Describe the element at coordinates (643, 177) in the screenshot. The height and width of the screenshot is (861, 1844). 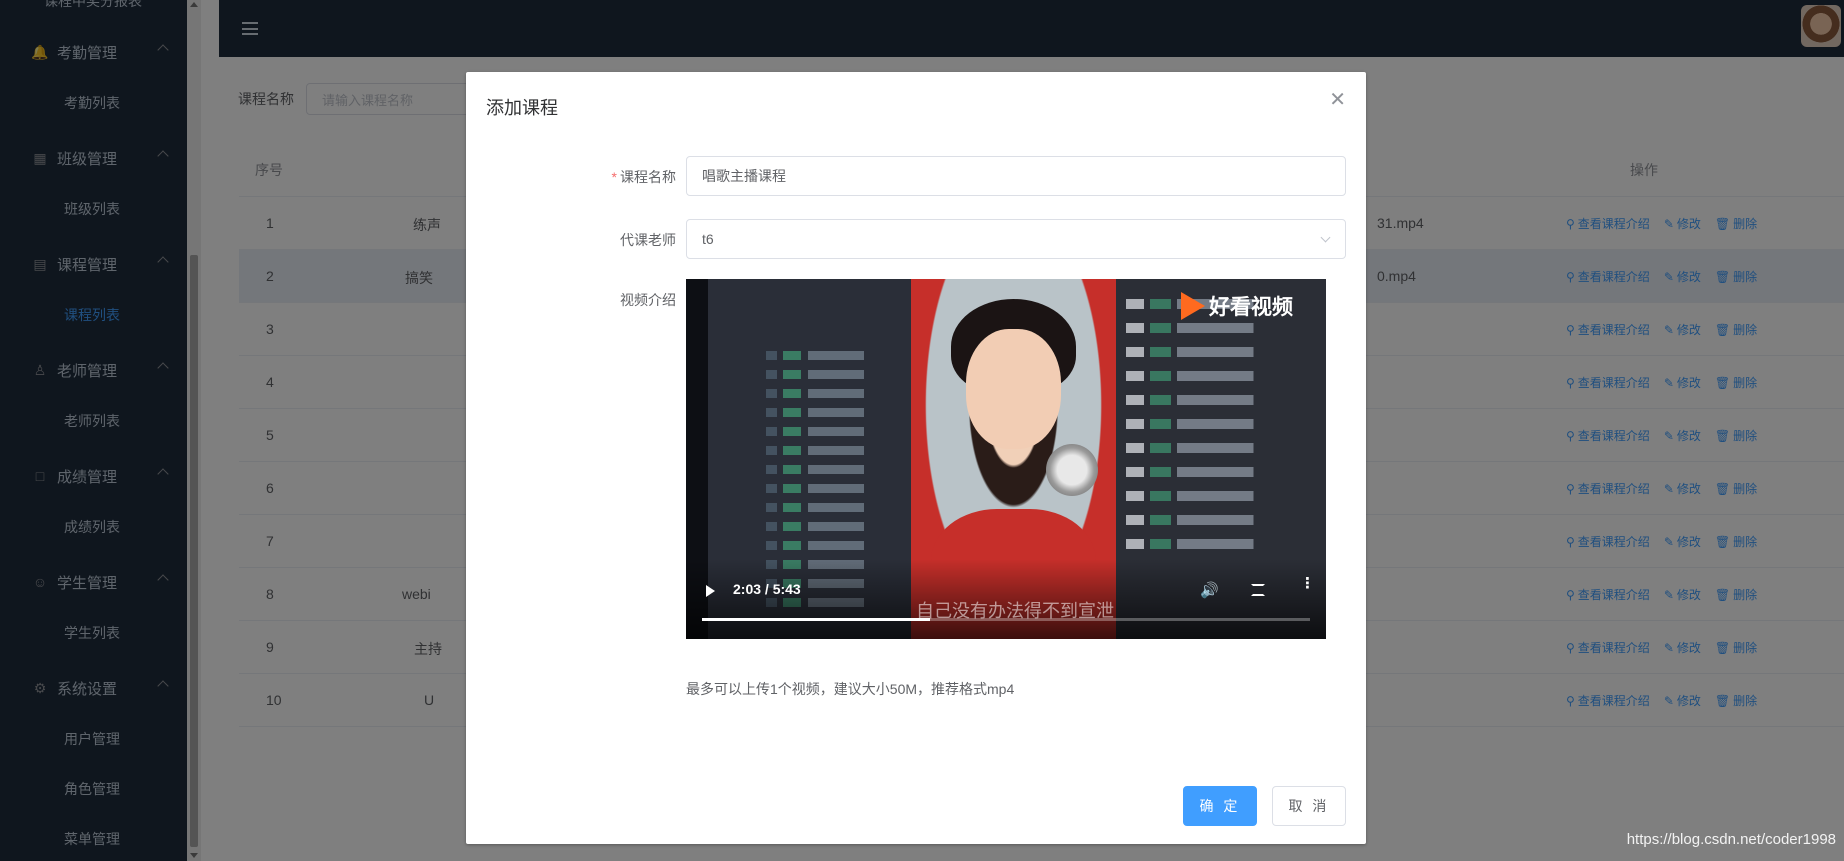
I see `course-name-label: * 课程名称` at that location.